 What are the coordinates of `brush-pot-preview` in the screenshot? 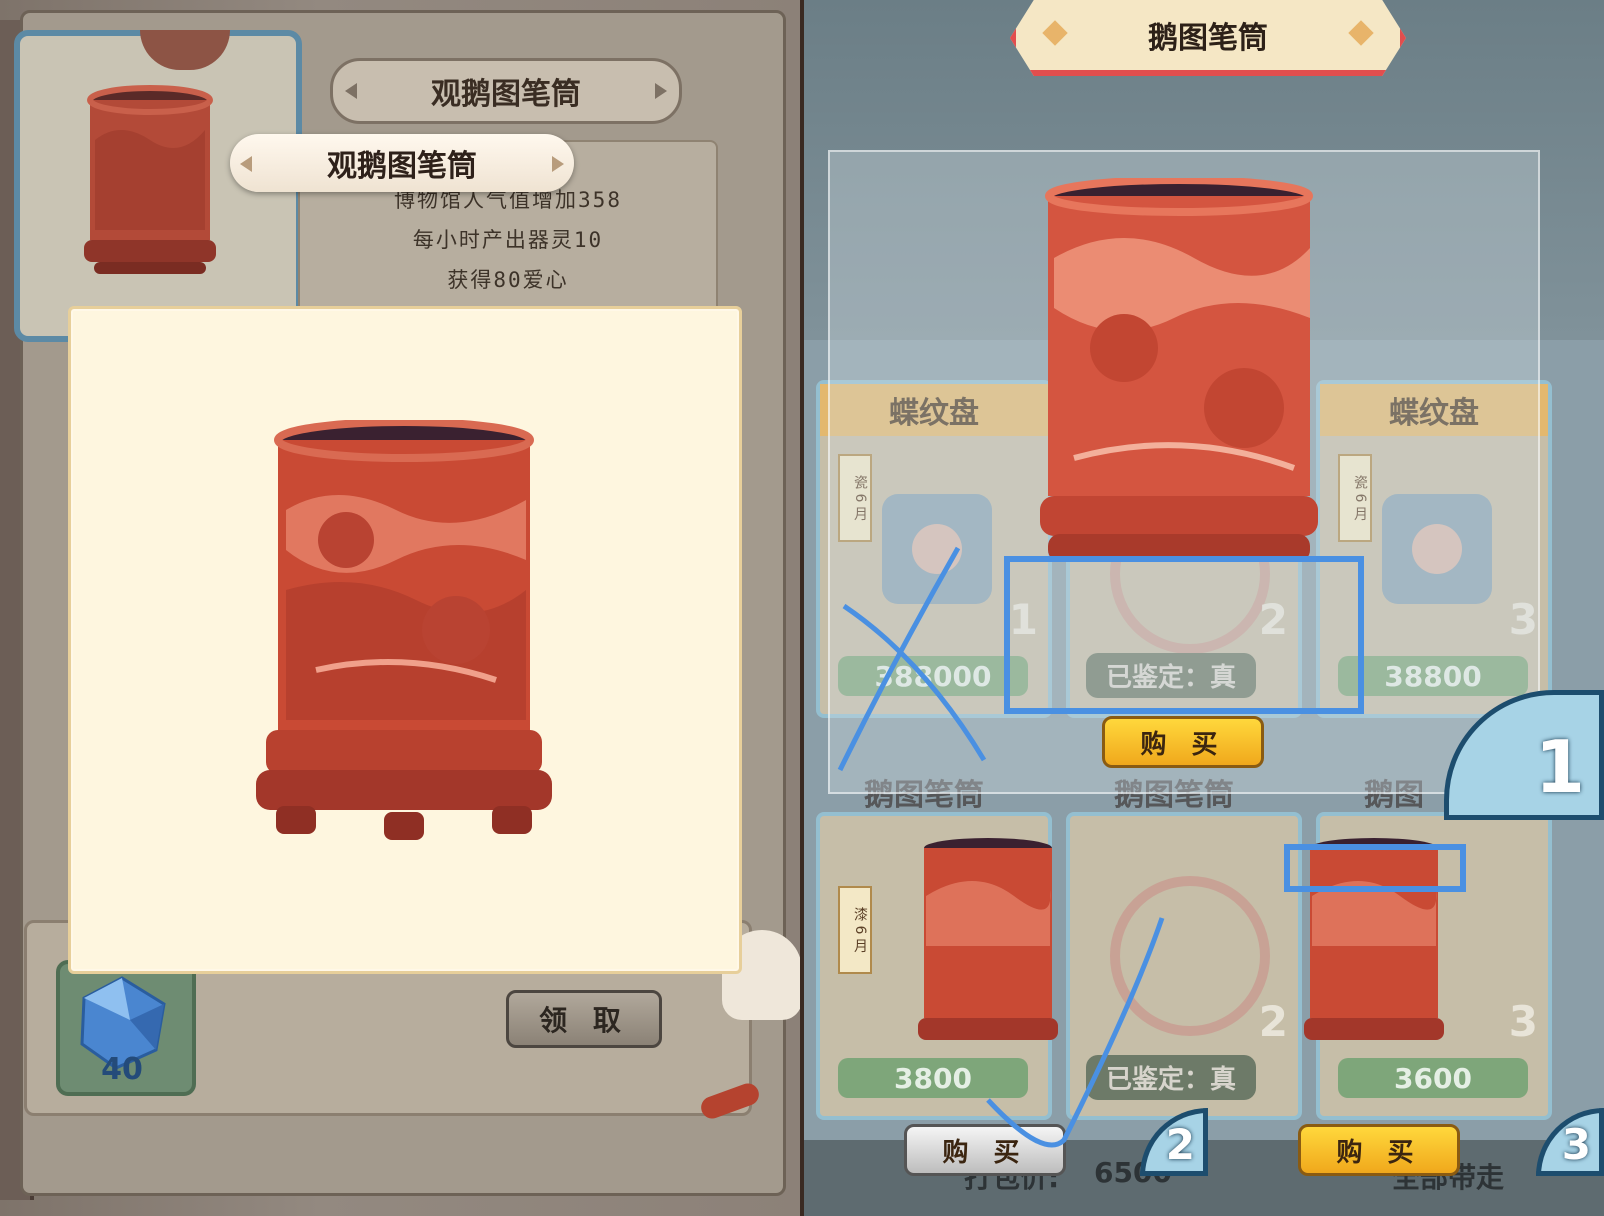 It's located at (404, 630).